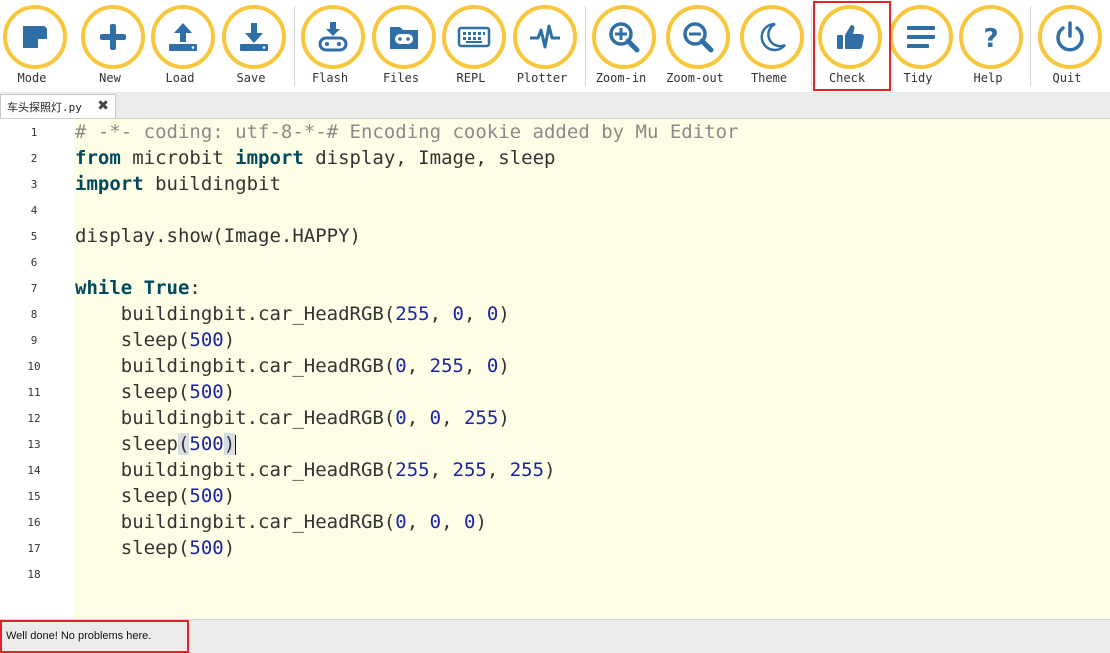  I want to click on zoom-in-icon, so click(624, 37).